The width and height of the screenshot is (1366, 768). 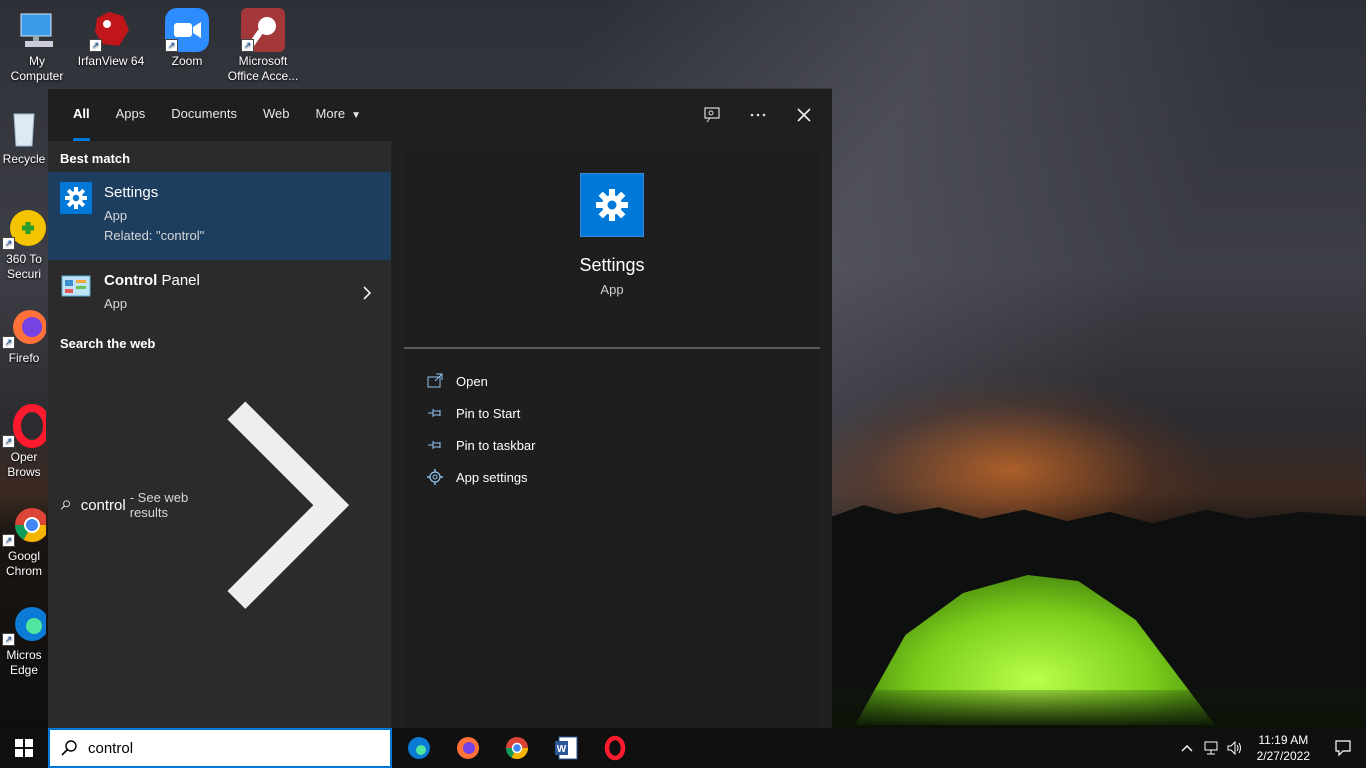 I want to click on tab-more: More ▼, so click(x=339, y=115).